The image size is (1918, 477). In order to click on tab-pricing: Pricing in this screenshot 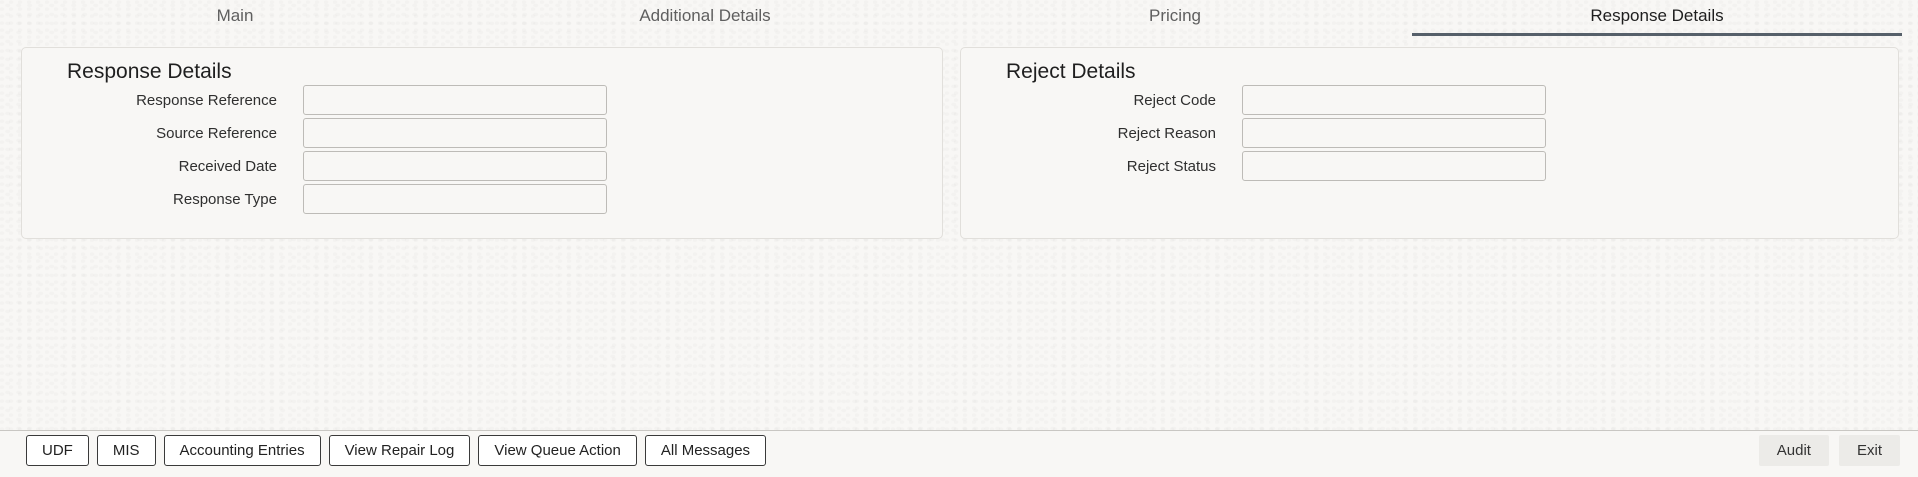, I will do `click(1175, 18)`.